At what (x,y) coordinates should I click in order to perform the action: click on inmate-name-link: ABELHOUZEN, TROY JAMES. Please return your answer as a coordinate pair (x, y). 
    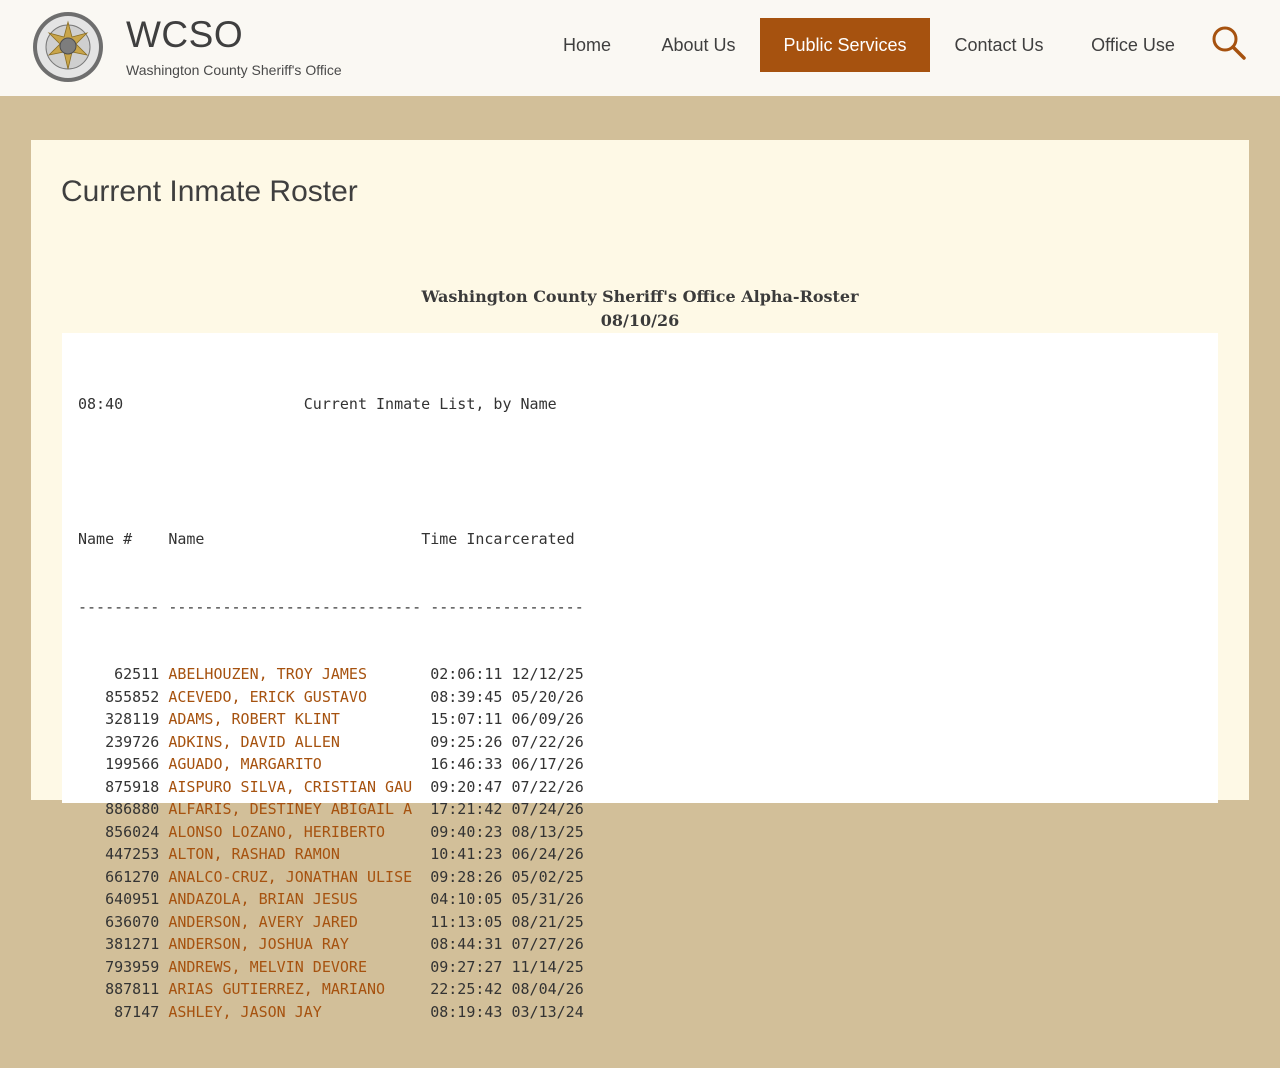
    Looking at the image, I should click on (267, 674).